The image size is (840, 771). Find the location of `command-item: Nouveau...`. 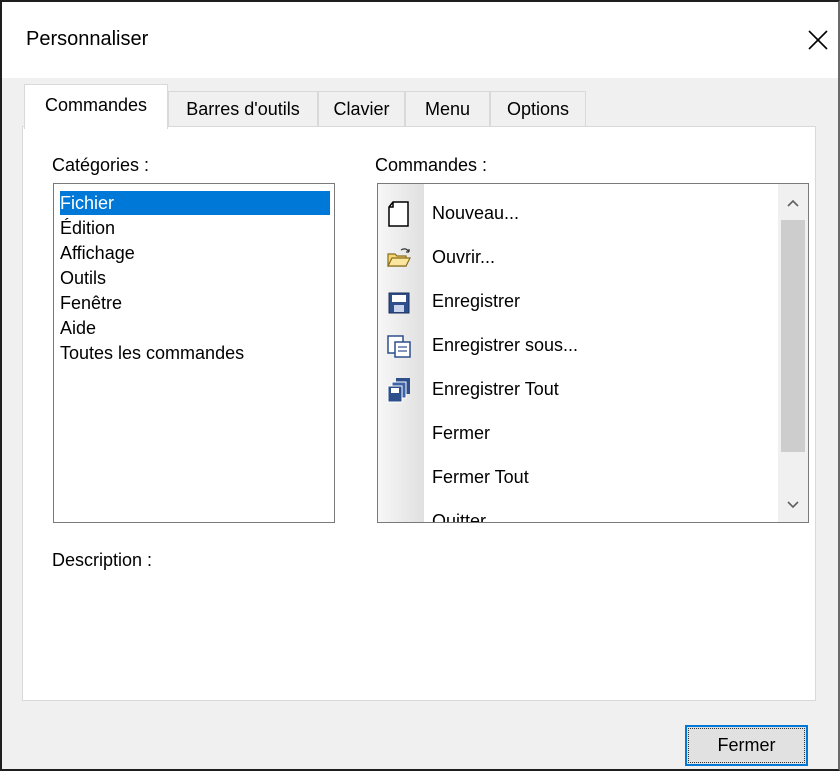

command-item: Nouveau... is located at coordinates (574, 214).